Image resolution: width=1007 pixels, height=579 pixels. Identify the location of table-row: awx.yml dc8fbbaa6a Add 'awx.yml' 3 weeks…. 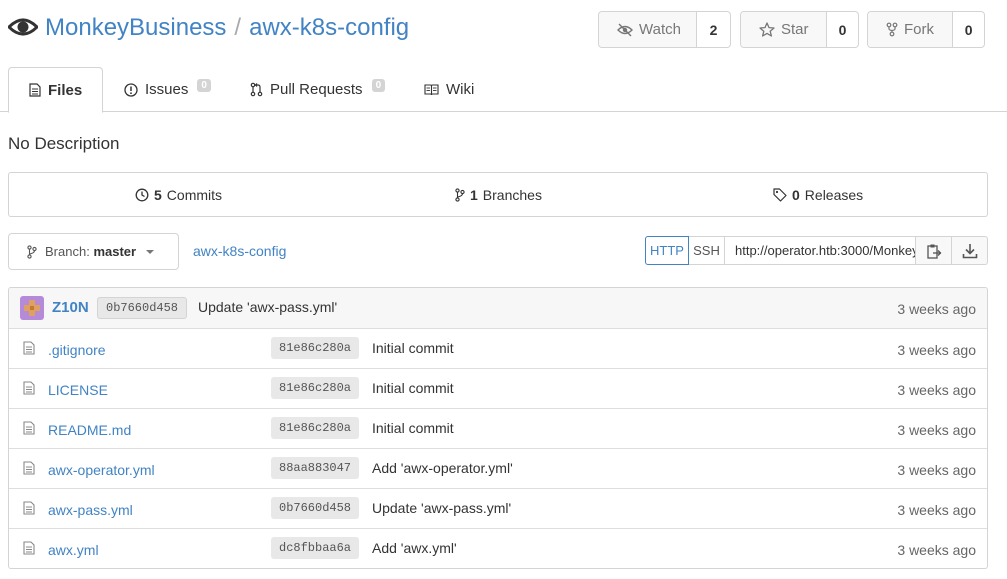
(498, 548).